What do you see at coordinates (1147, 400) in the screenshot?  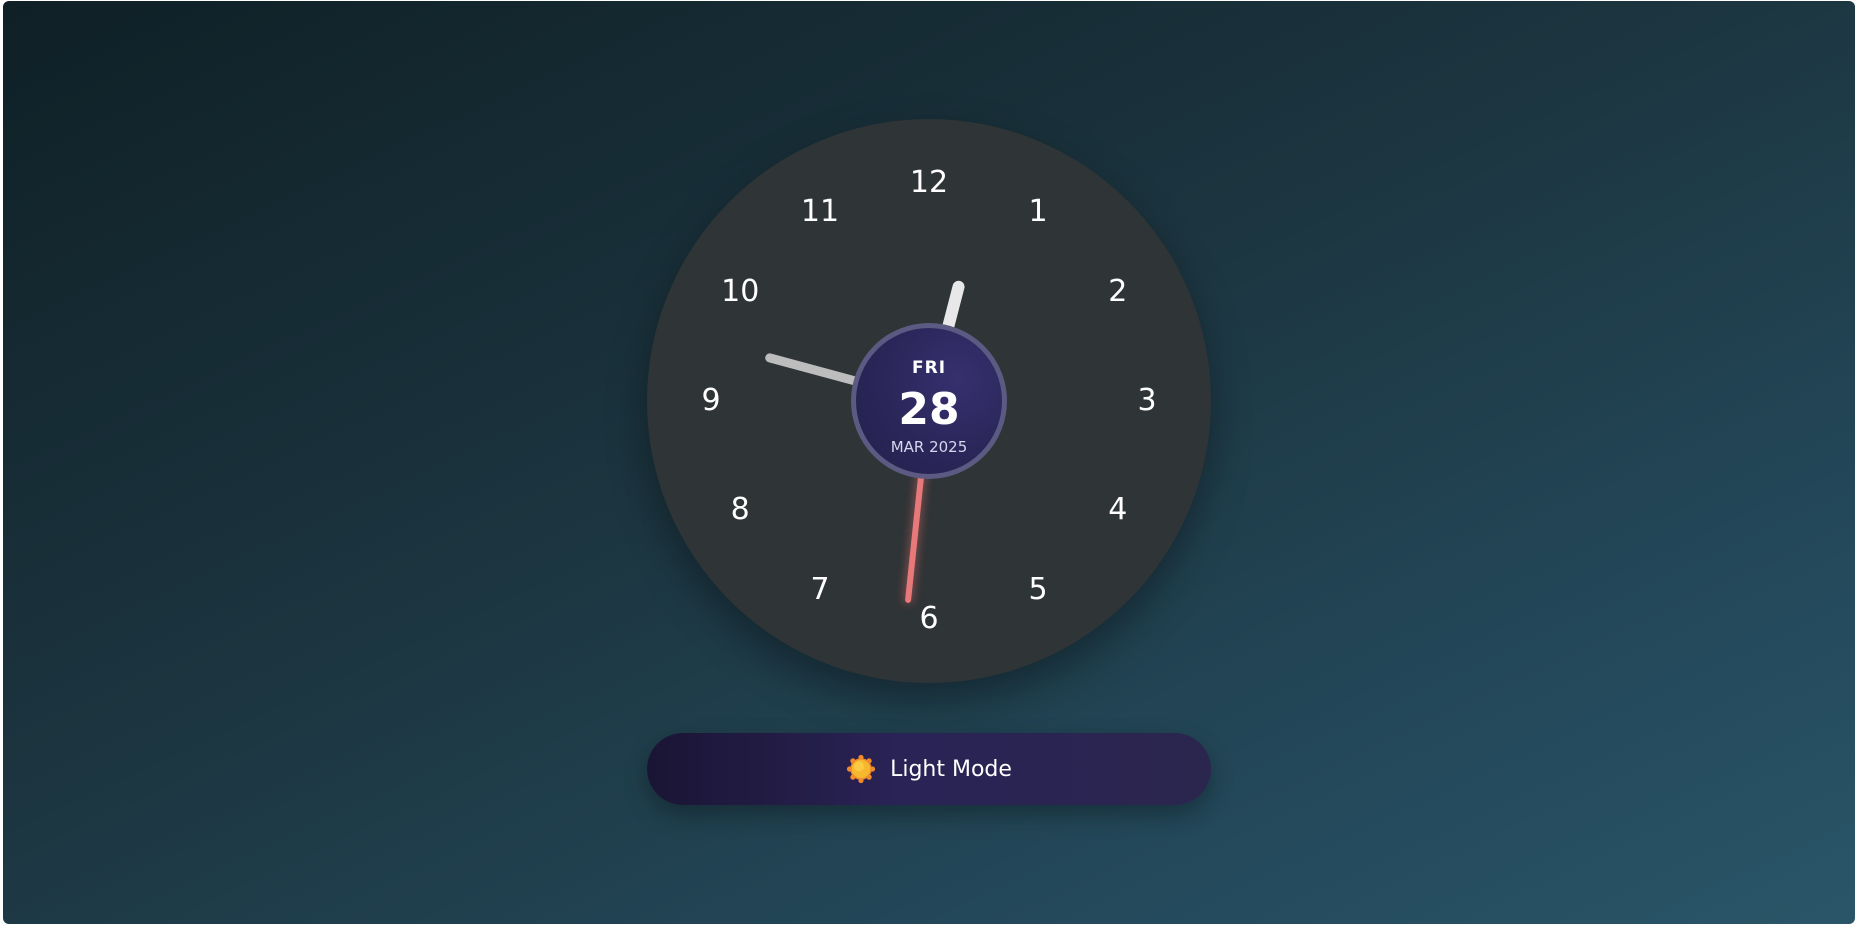 I see `clock-numeral-3: 3` at bounding box center [1147, 400].